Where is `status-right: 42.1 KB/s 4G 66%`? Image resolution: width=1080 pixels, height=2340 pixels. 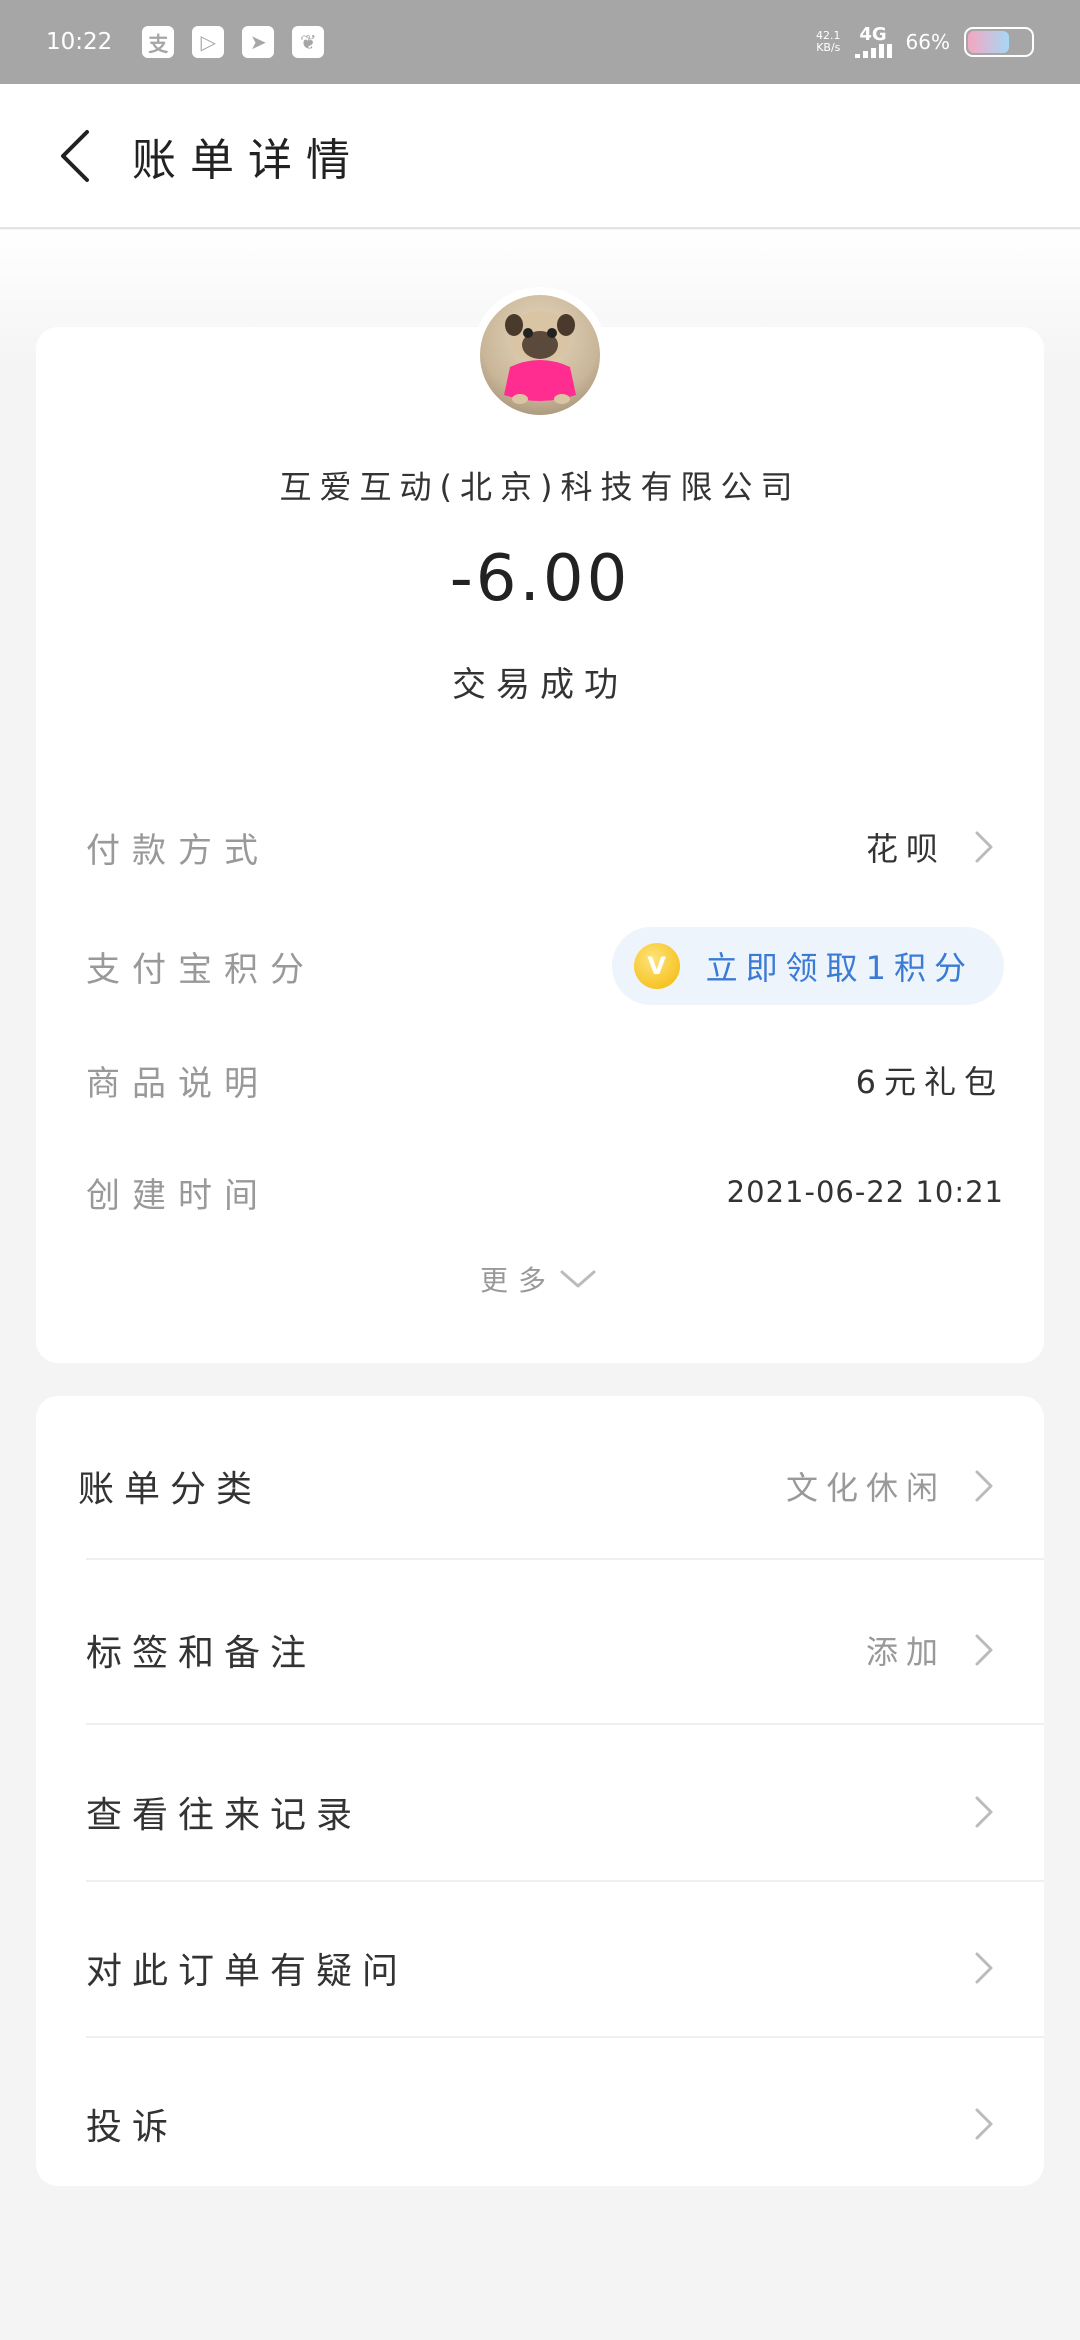 status-right: 42.1 KB/s 4G 66% is located at coordinates (925, 42).